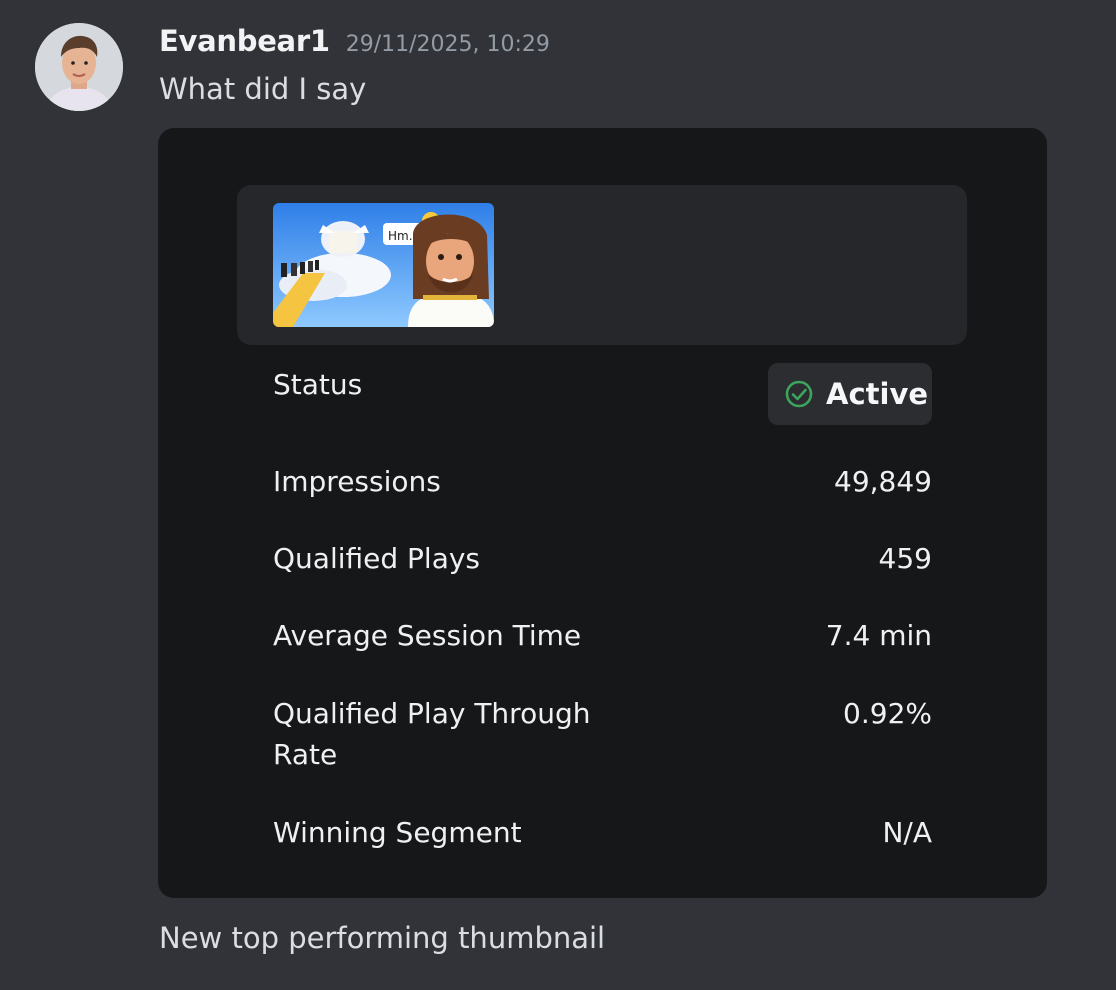  I want to click on average-session-time-label: Average Session Time, so click(427, 635).